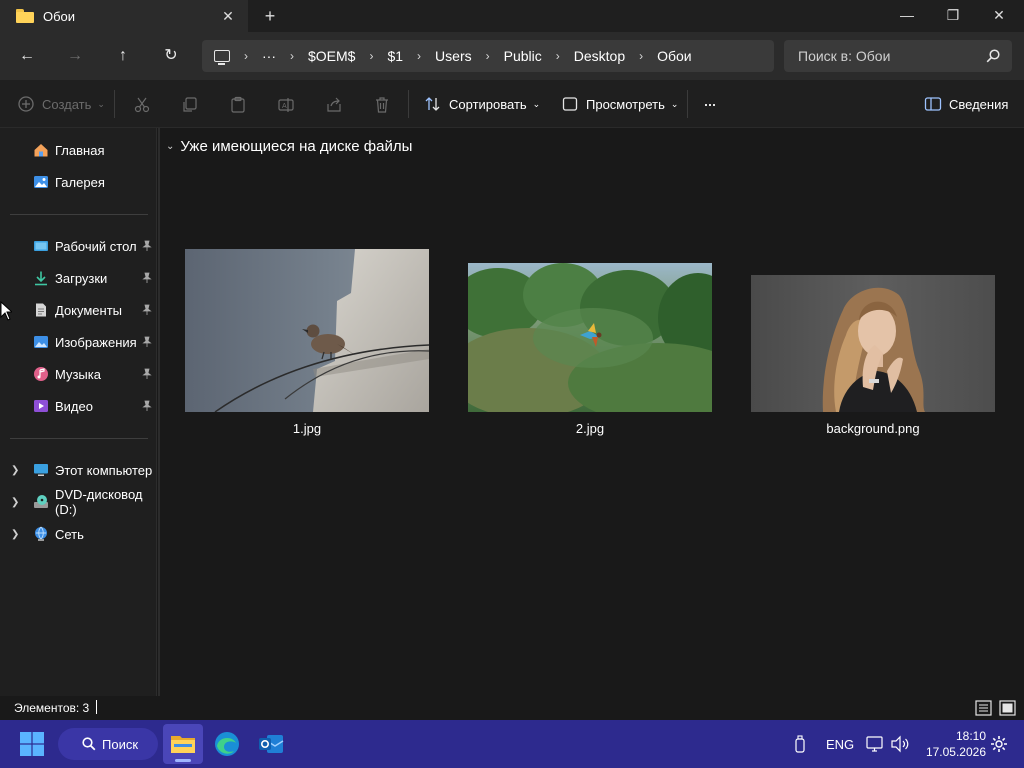 The height and width of the screenshot is (768, 1024). I want to click on sidebar-item-downloads: Загрузки, so click(78, 278).